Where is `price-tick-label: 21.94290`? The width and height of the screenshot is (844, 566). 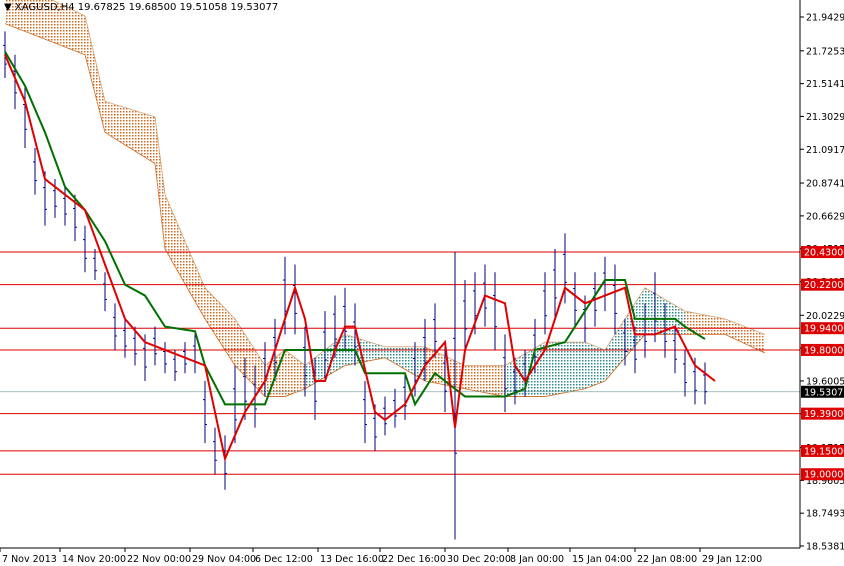
price-tick-label: 21.94290 is located at coordinates (825, 18).